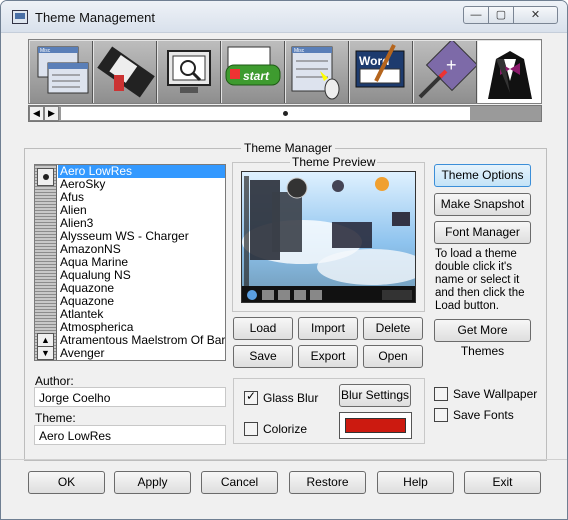 The height and width of the screenshot is (520, 568). What do you see at coordinates (46, 262) in the screenshot?
I see `theme-list-scrollbar: ▲ ▼` at bounding box center [46, 262].